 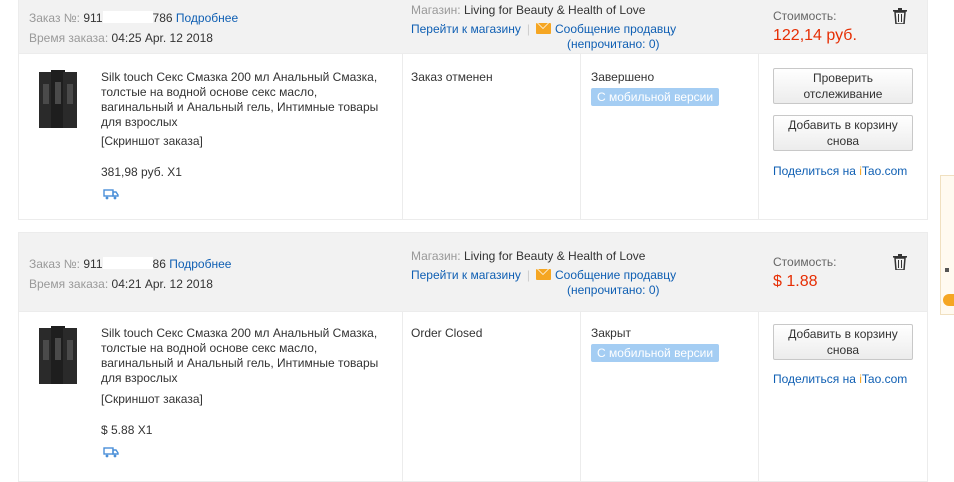 I want to click on order-number-row: Заказ №: 911 786 Подробнее, so click(x=133, y=18).